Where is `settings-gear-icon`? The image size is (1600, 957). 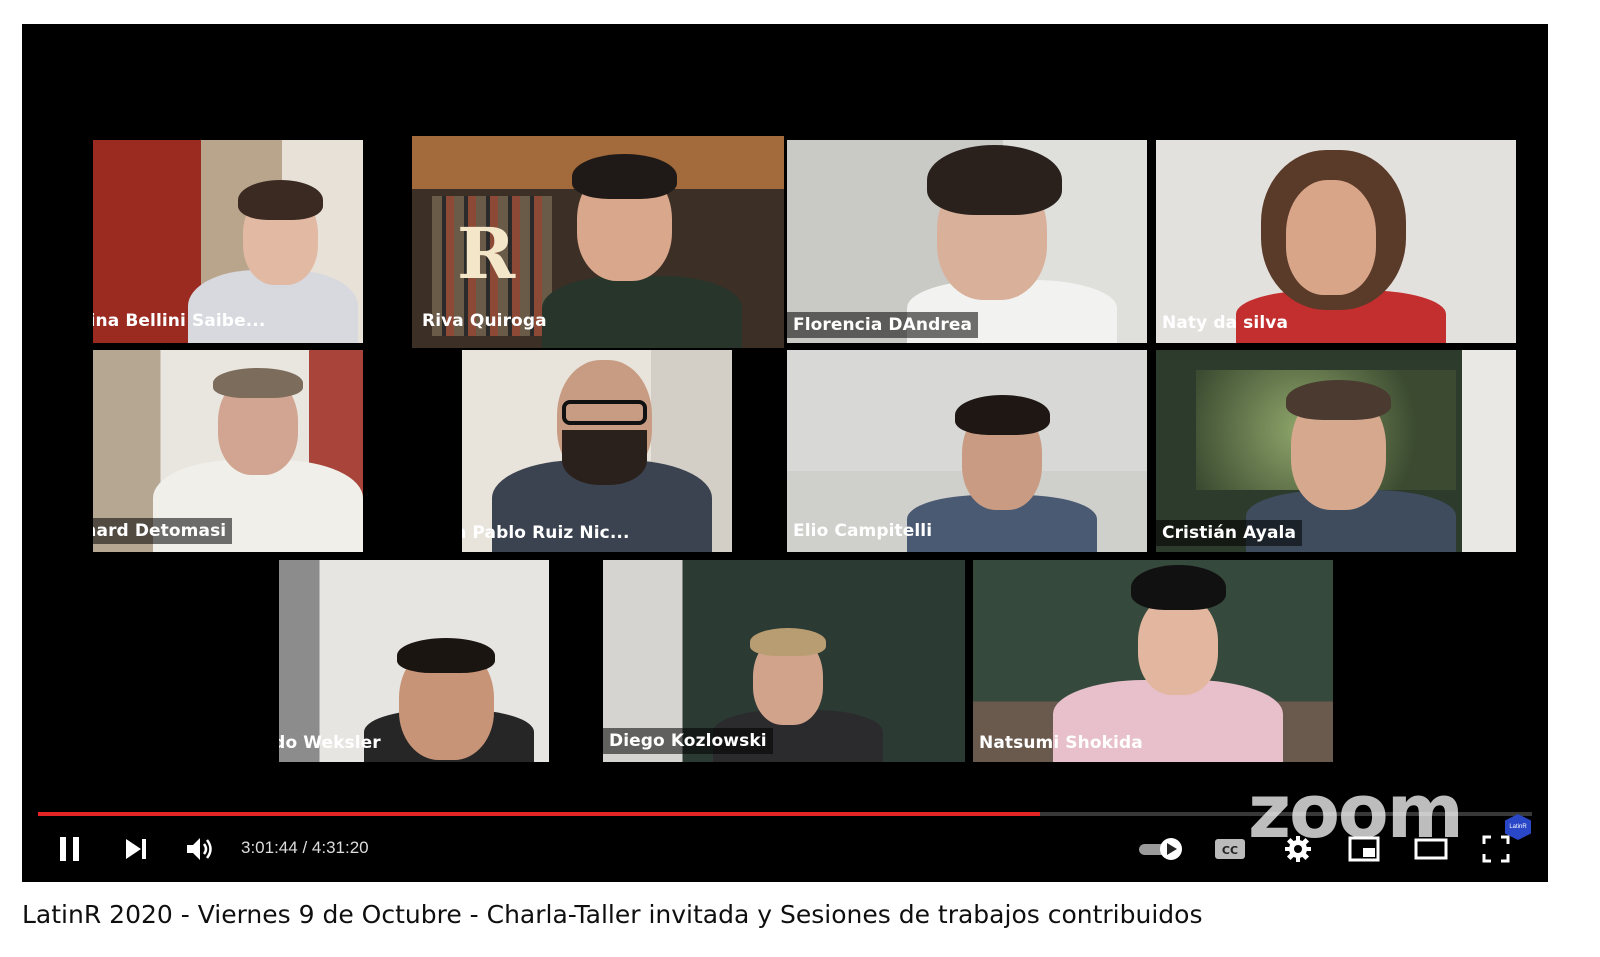
settings-gear-icon is located at coordinates (1298, 849).